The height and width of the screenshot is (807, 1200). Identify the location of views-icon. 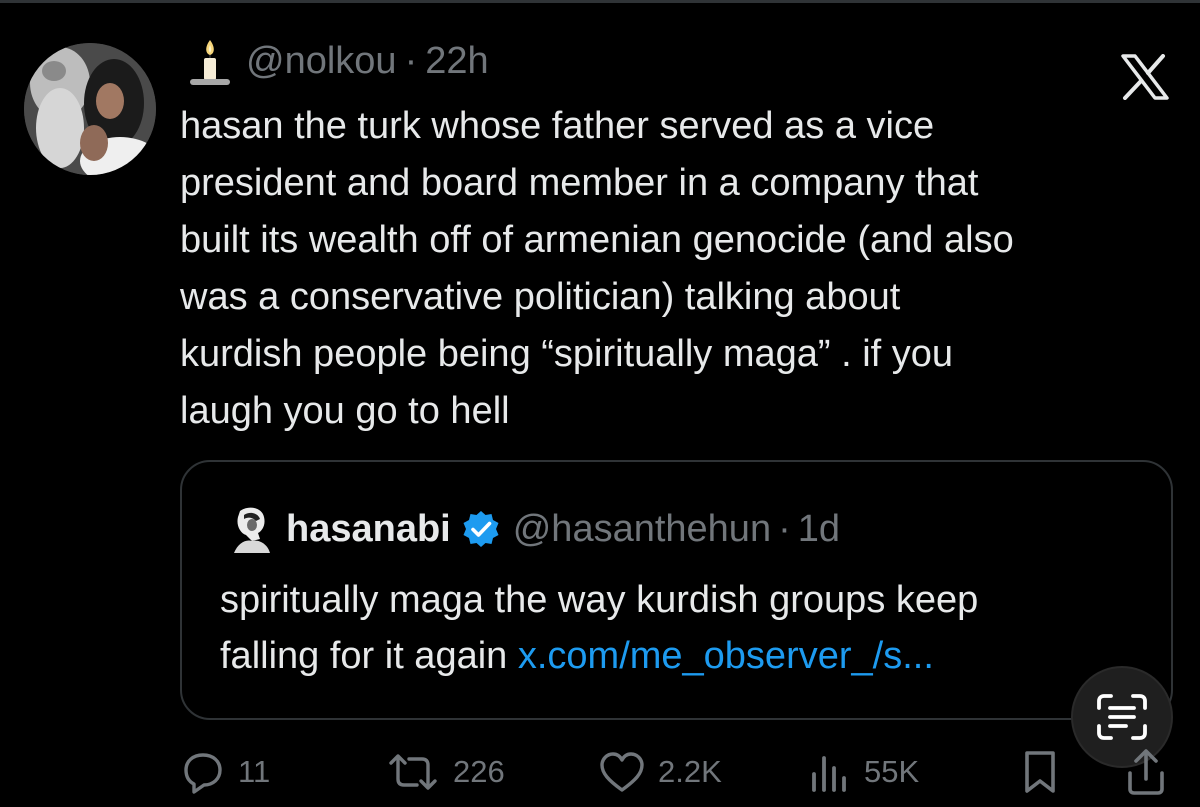
(829, 774).